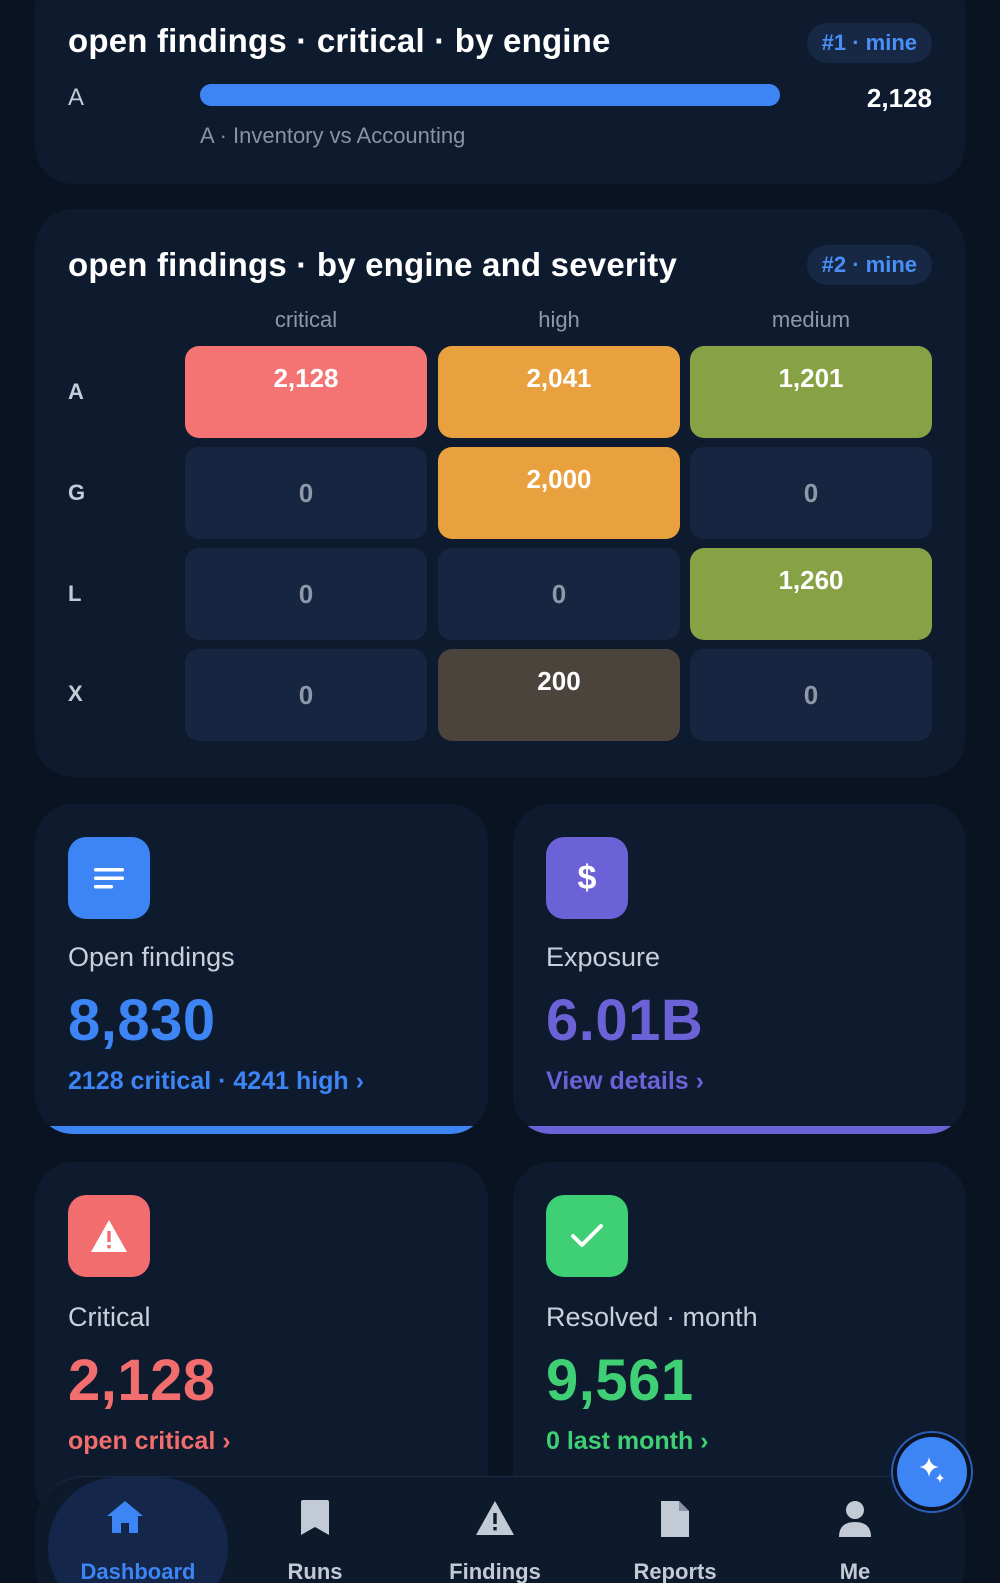 Image resolution: width=1000 pixels, height=1583 pixels. Describe the element at coordinates (855, 1521) in the screenshot. I see `person-icon` at that location.